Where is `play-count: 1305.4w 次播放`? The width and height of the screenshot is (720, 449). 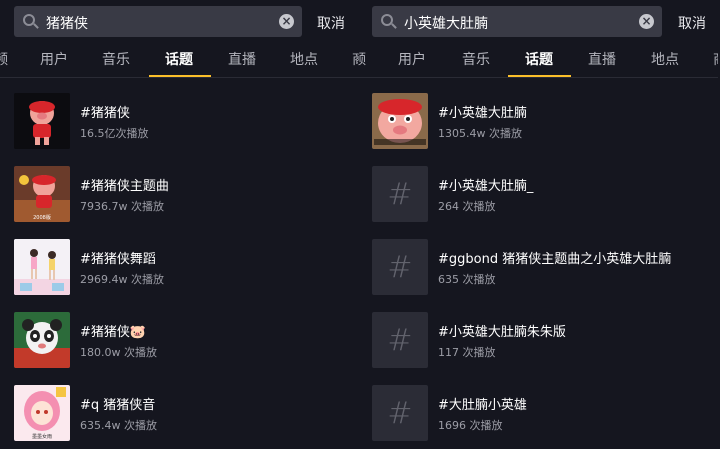
play-count: 1305.4w 次播放 is located at coordinates (480, 133).